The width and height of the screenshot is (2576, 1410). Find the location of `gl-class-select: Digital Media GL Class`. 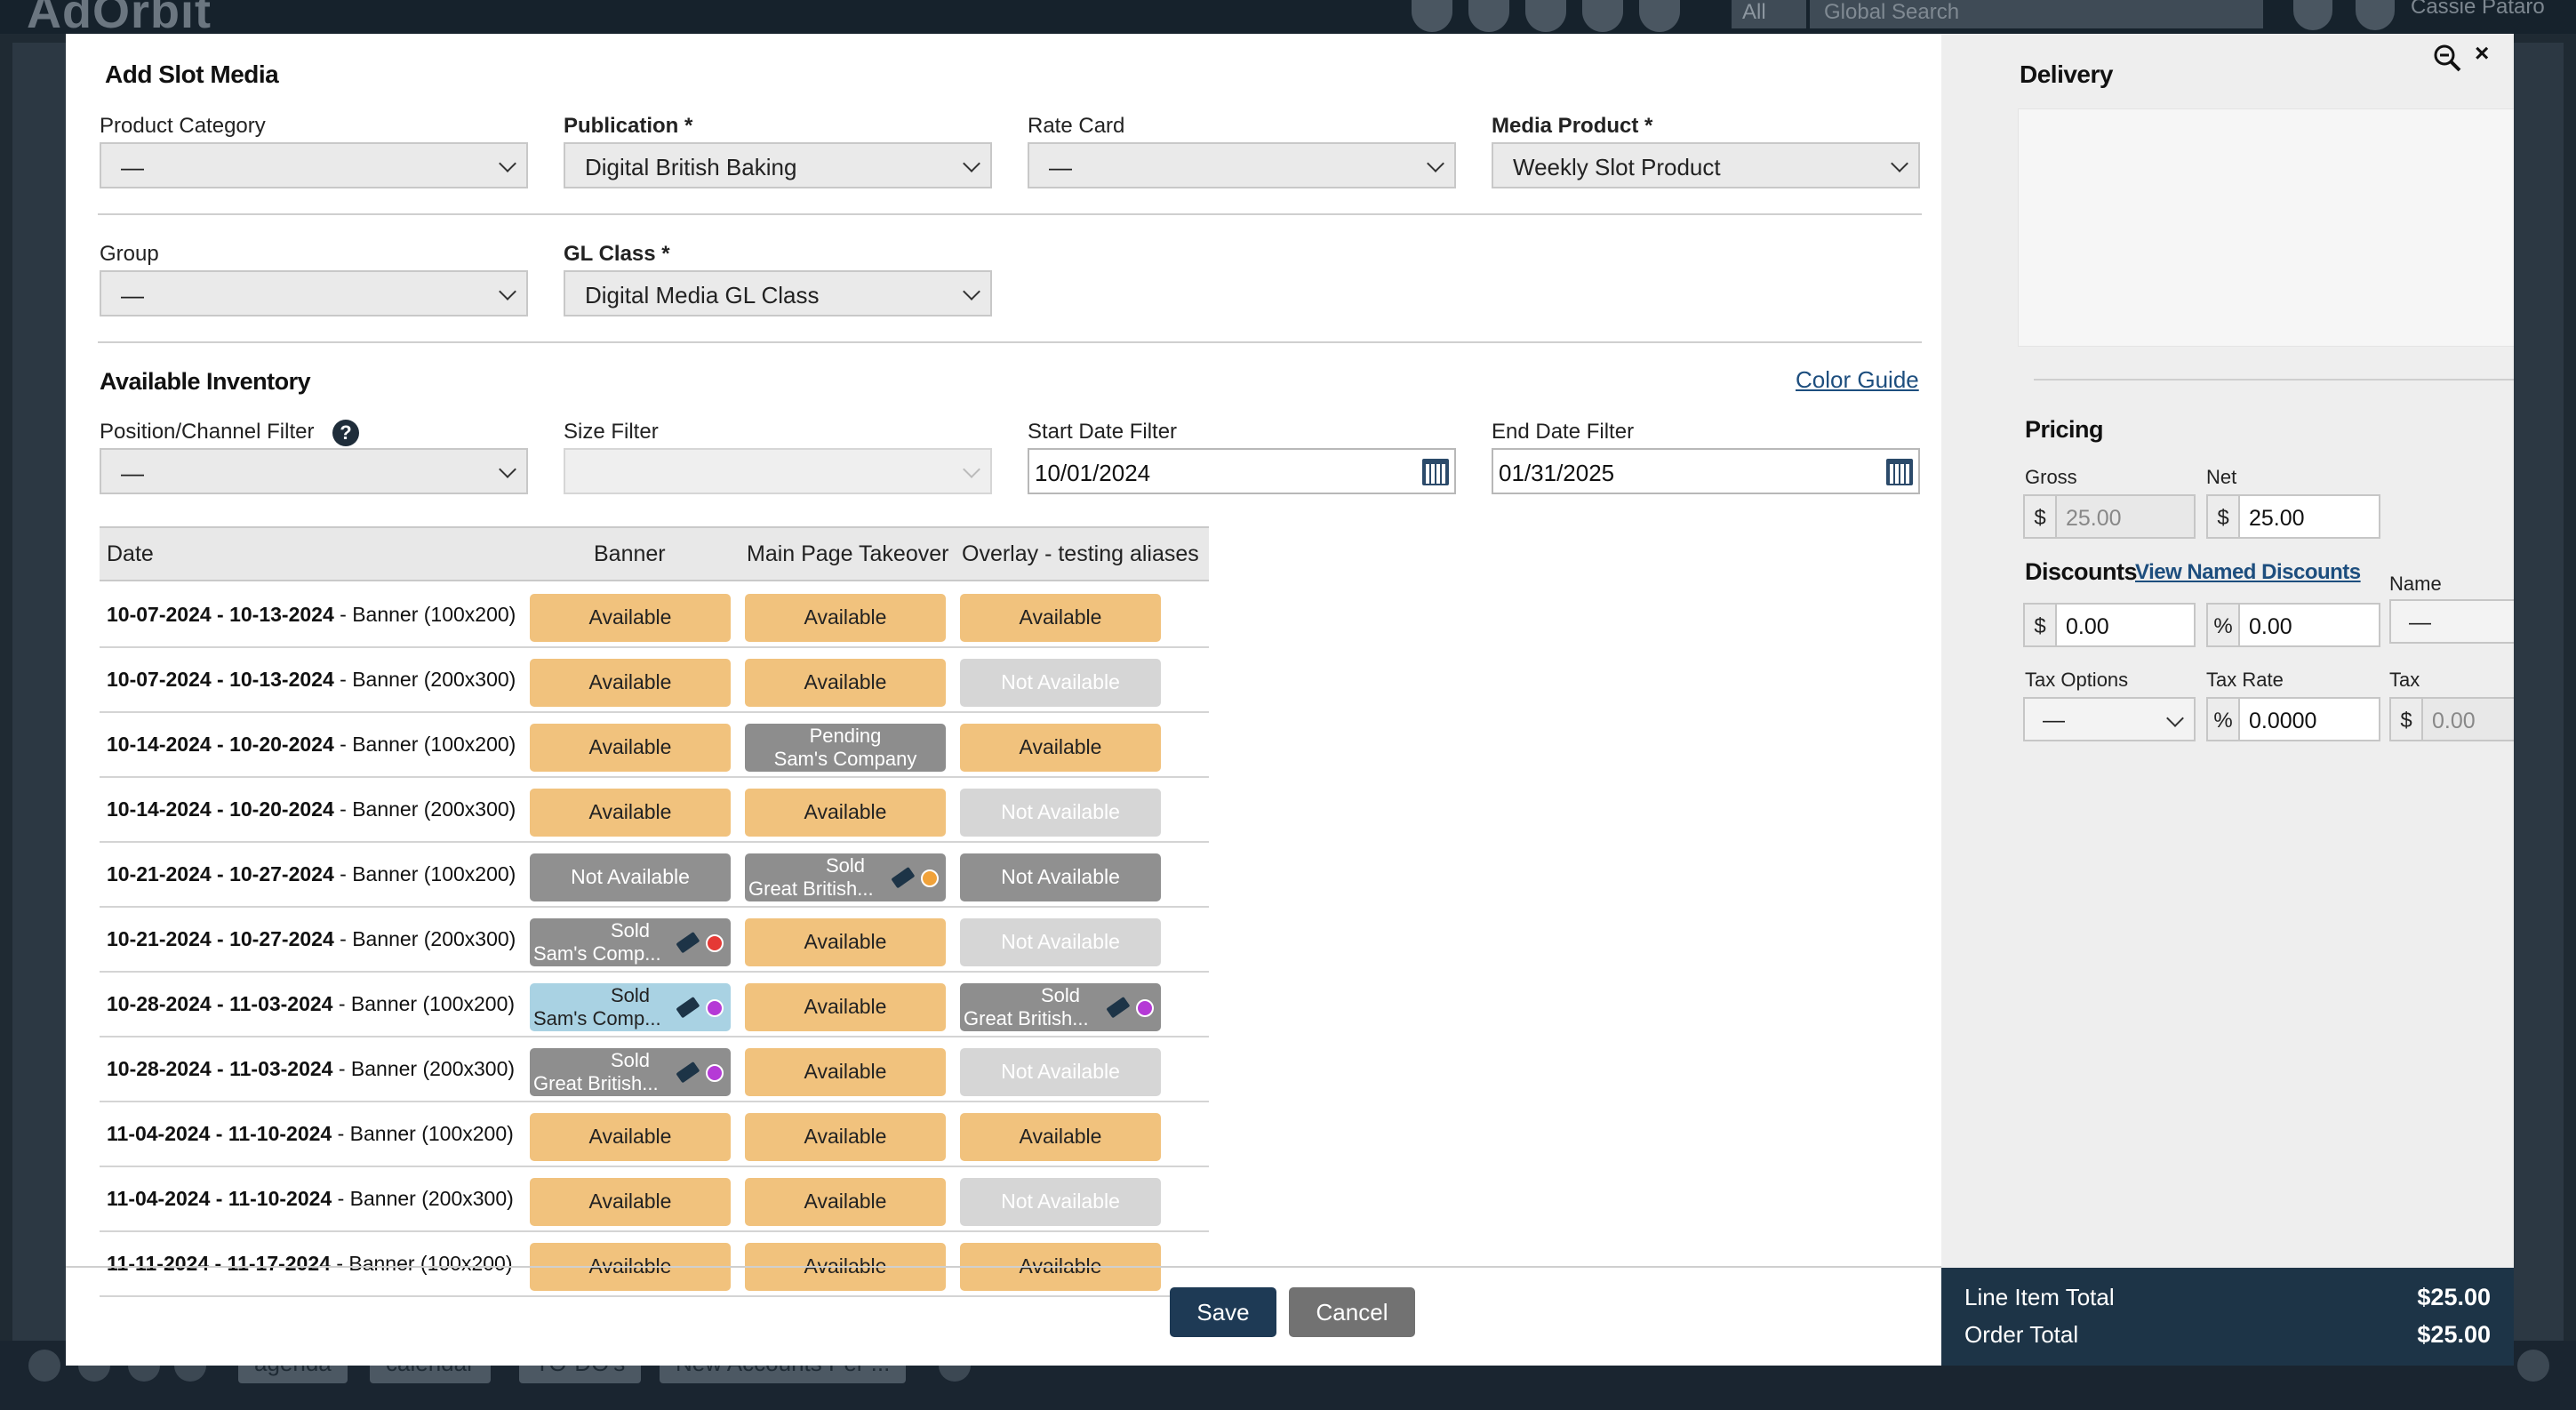

gl-class-select: Digital Media GL Class is located at coordinates (778, 293).